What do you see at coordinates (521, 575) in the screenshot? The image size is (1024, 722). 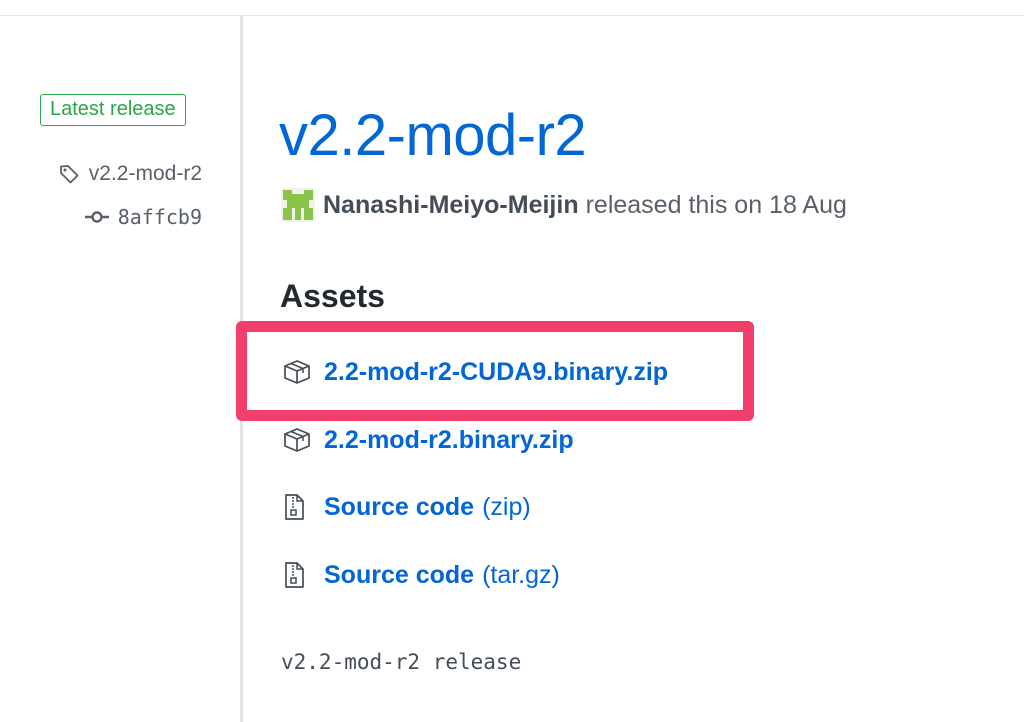 I see `source-code-targz-format: (tar.gz)` at bounding box center [521, 575].